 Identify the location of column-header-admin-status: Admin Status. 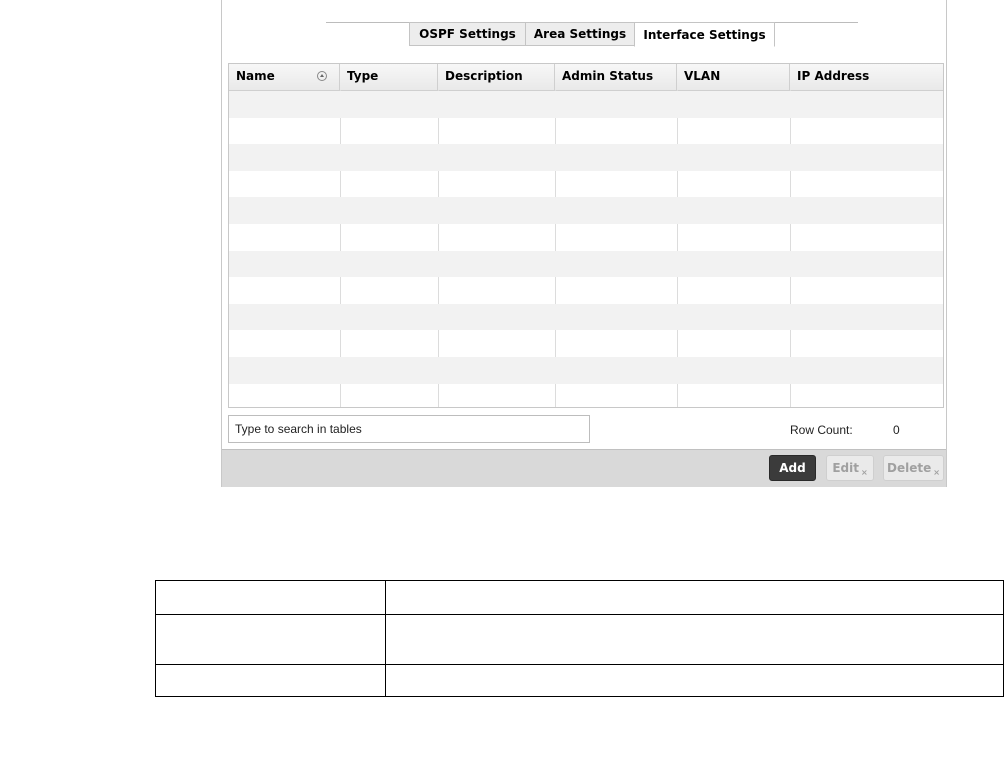
(616, 77).